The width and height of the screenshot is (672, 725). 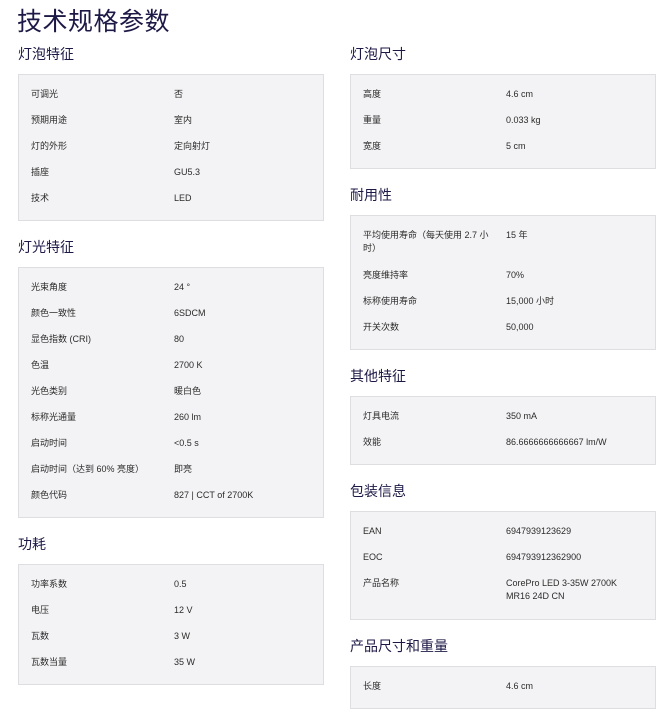 I want to click on spec-row: 瓦数当量 35 W, so click(x=171, y=665).